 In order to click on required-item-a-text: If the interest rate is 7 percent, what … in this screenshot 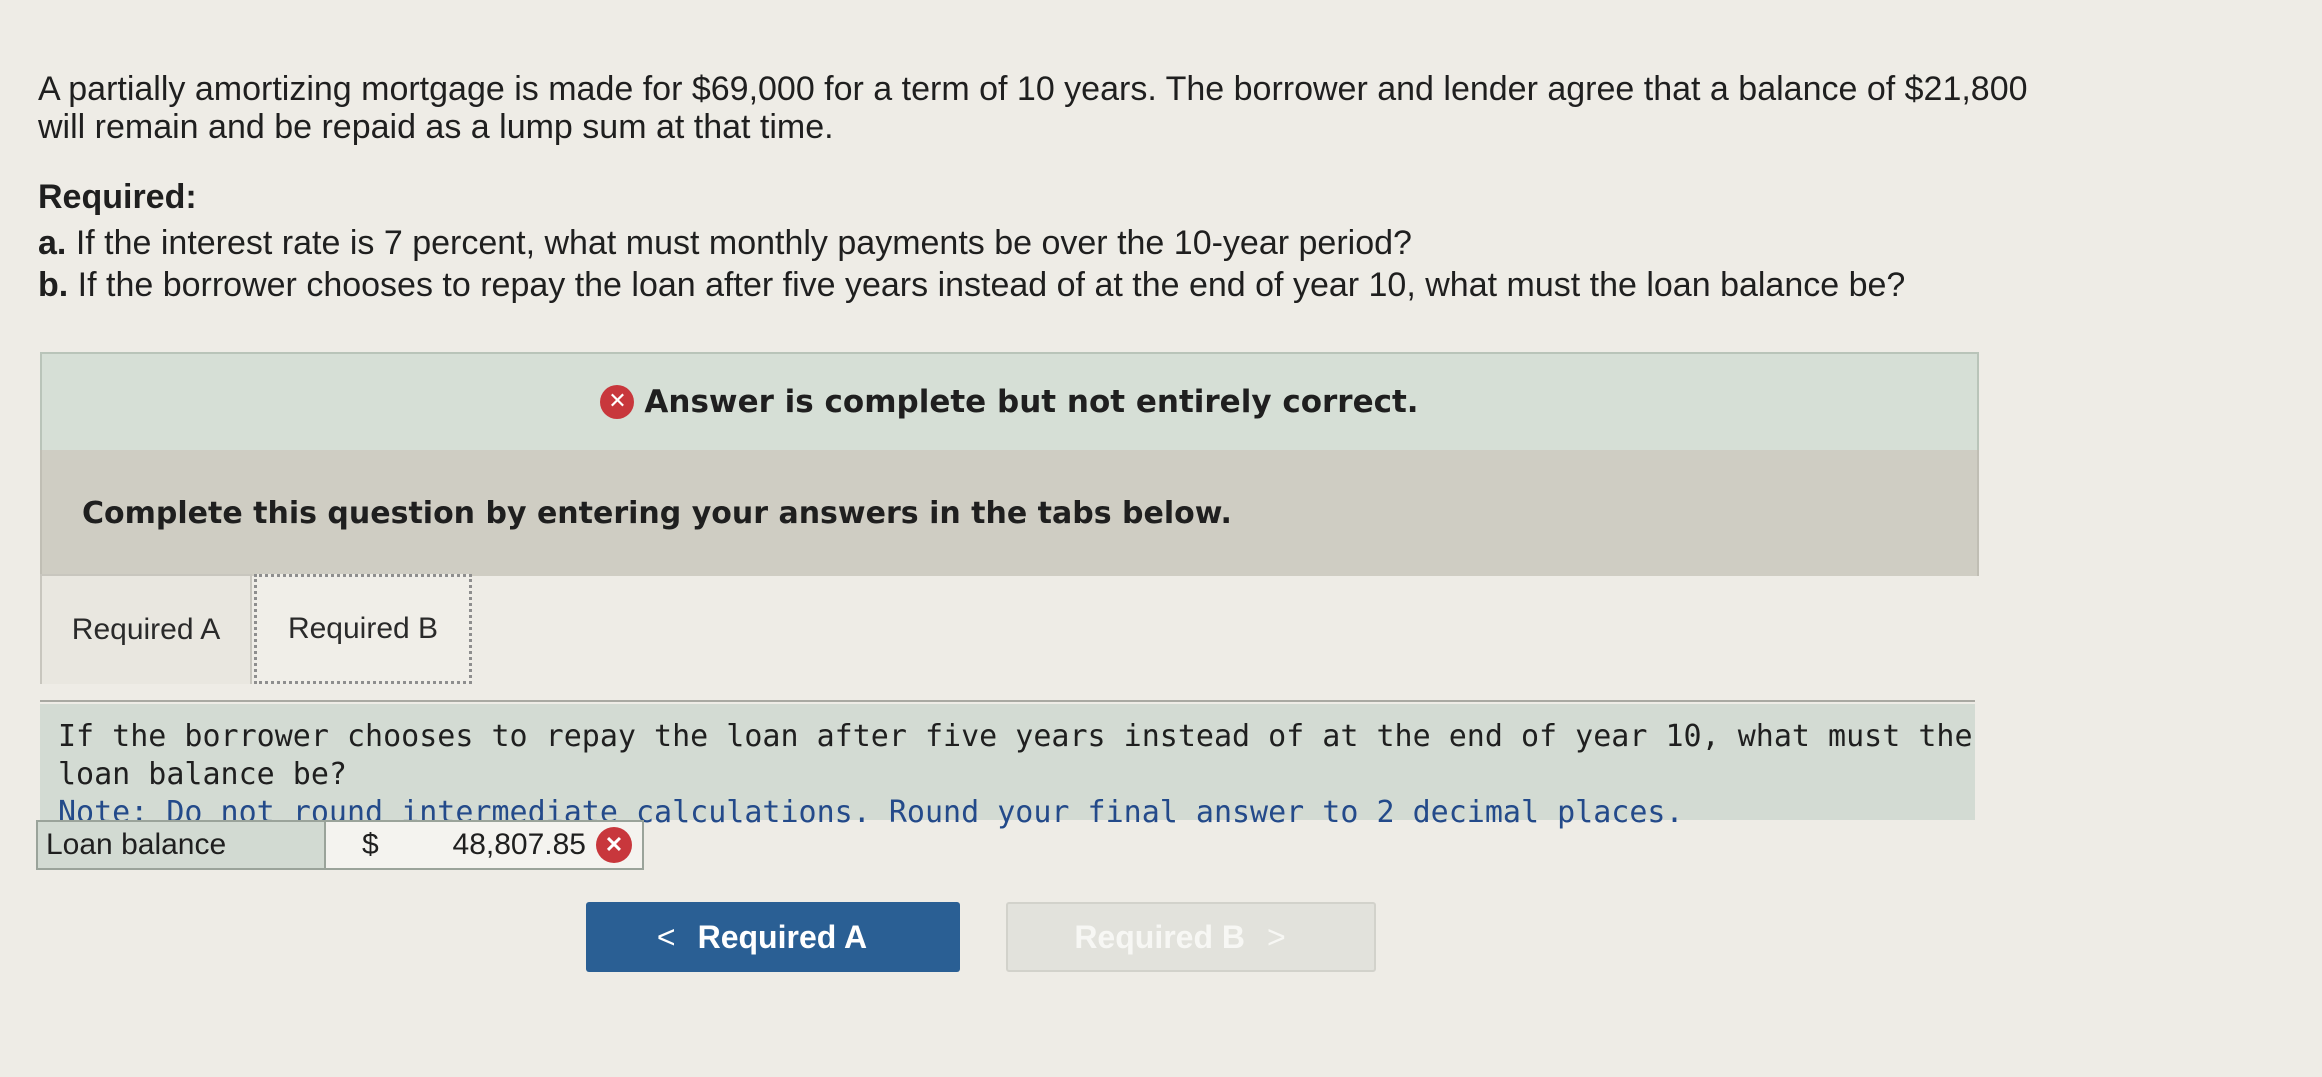, I will do `click(743, 243)`.